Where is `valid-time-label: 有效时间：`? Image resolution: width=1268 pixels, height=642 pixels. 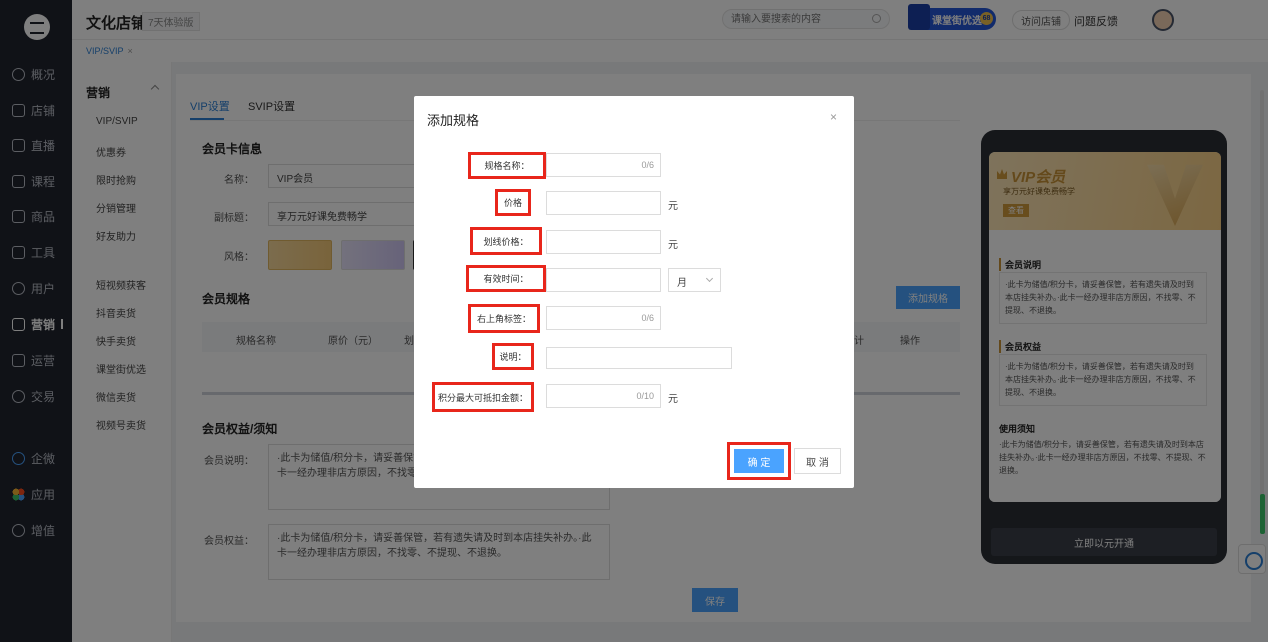
valid-time-label: 有效时间： is located at coordinates (506, 278).